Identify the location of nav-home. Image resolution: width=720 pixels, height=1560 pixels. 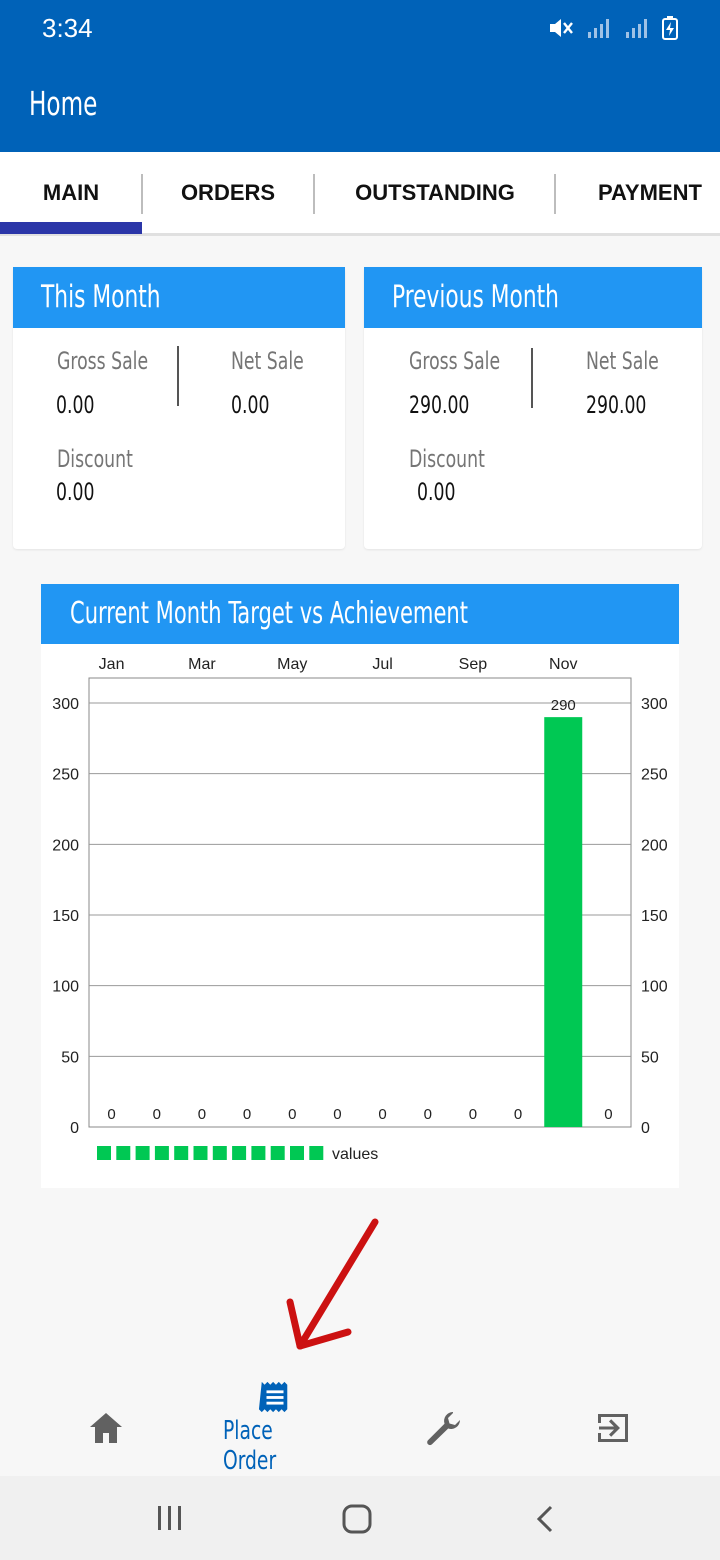
(106, 1428).